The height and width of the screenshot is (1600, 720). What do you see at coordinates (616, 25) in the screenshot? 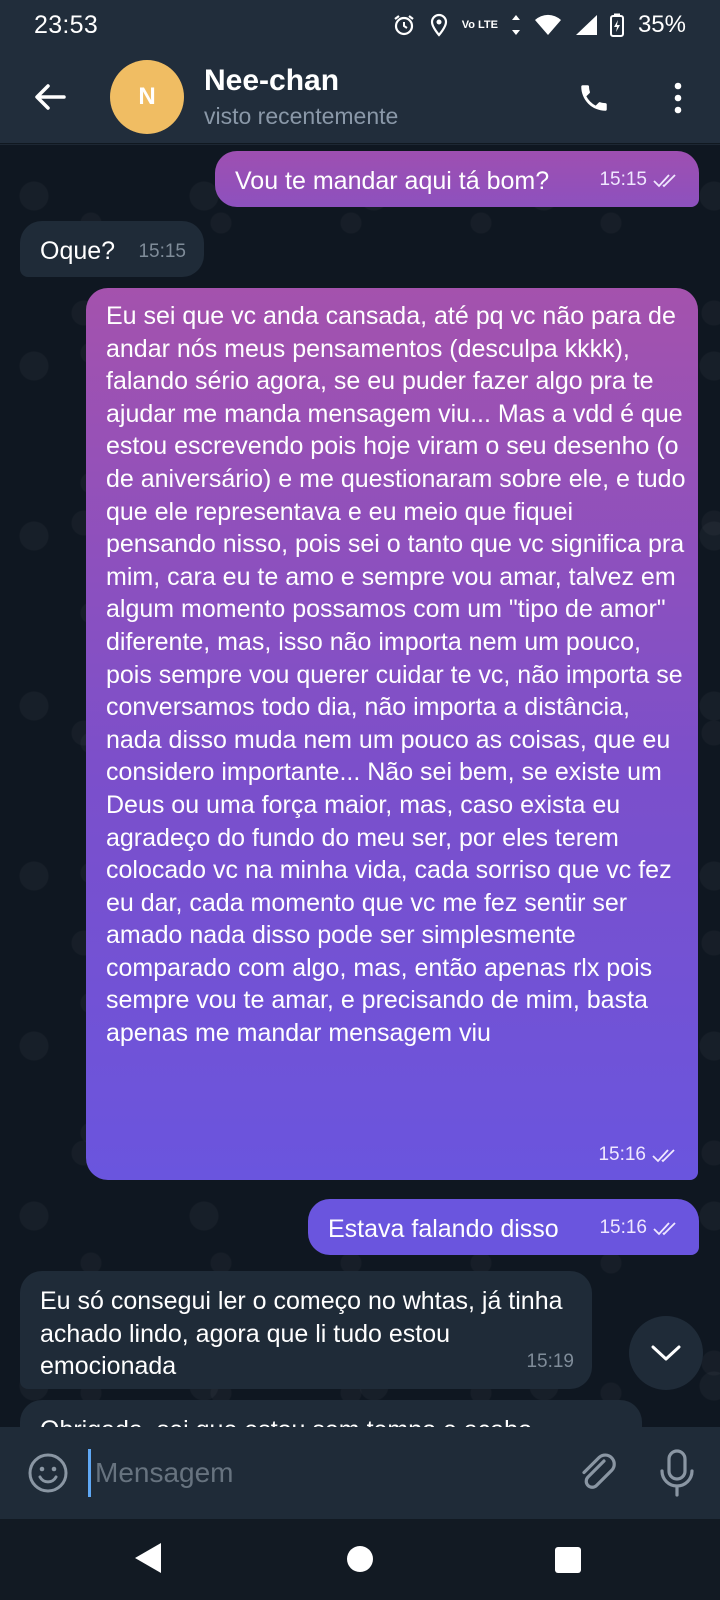
I see `battery-icon` at bounding box center [616, 25].